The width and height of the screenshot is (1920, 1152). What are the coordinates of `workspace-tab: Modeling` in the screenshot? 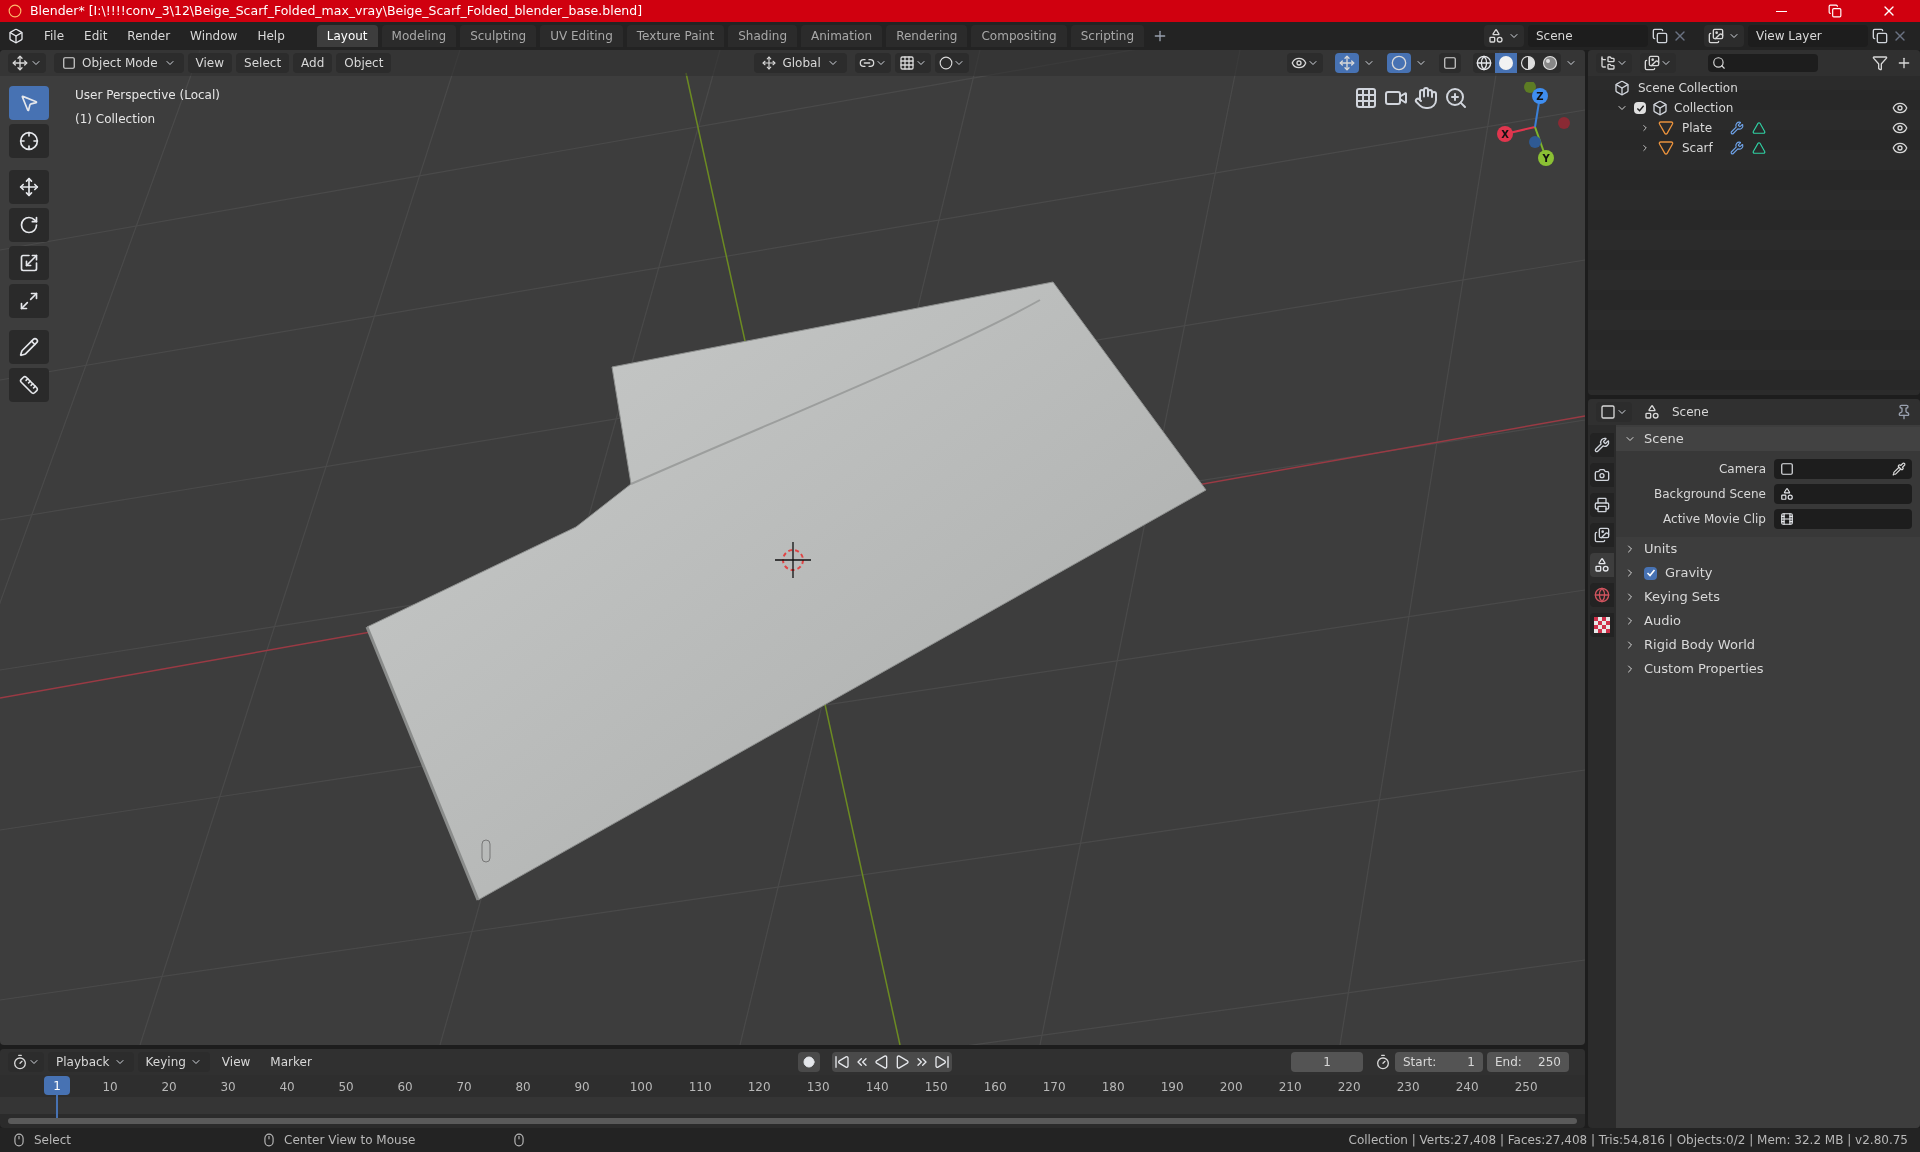 It's located at (419, 36).